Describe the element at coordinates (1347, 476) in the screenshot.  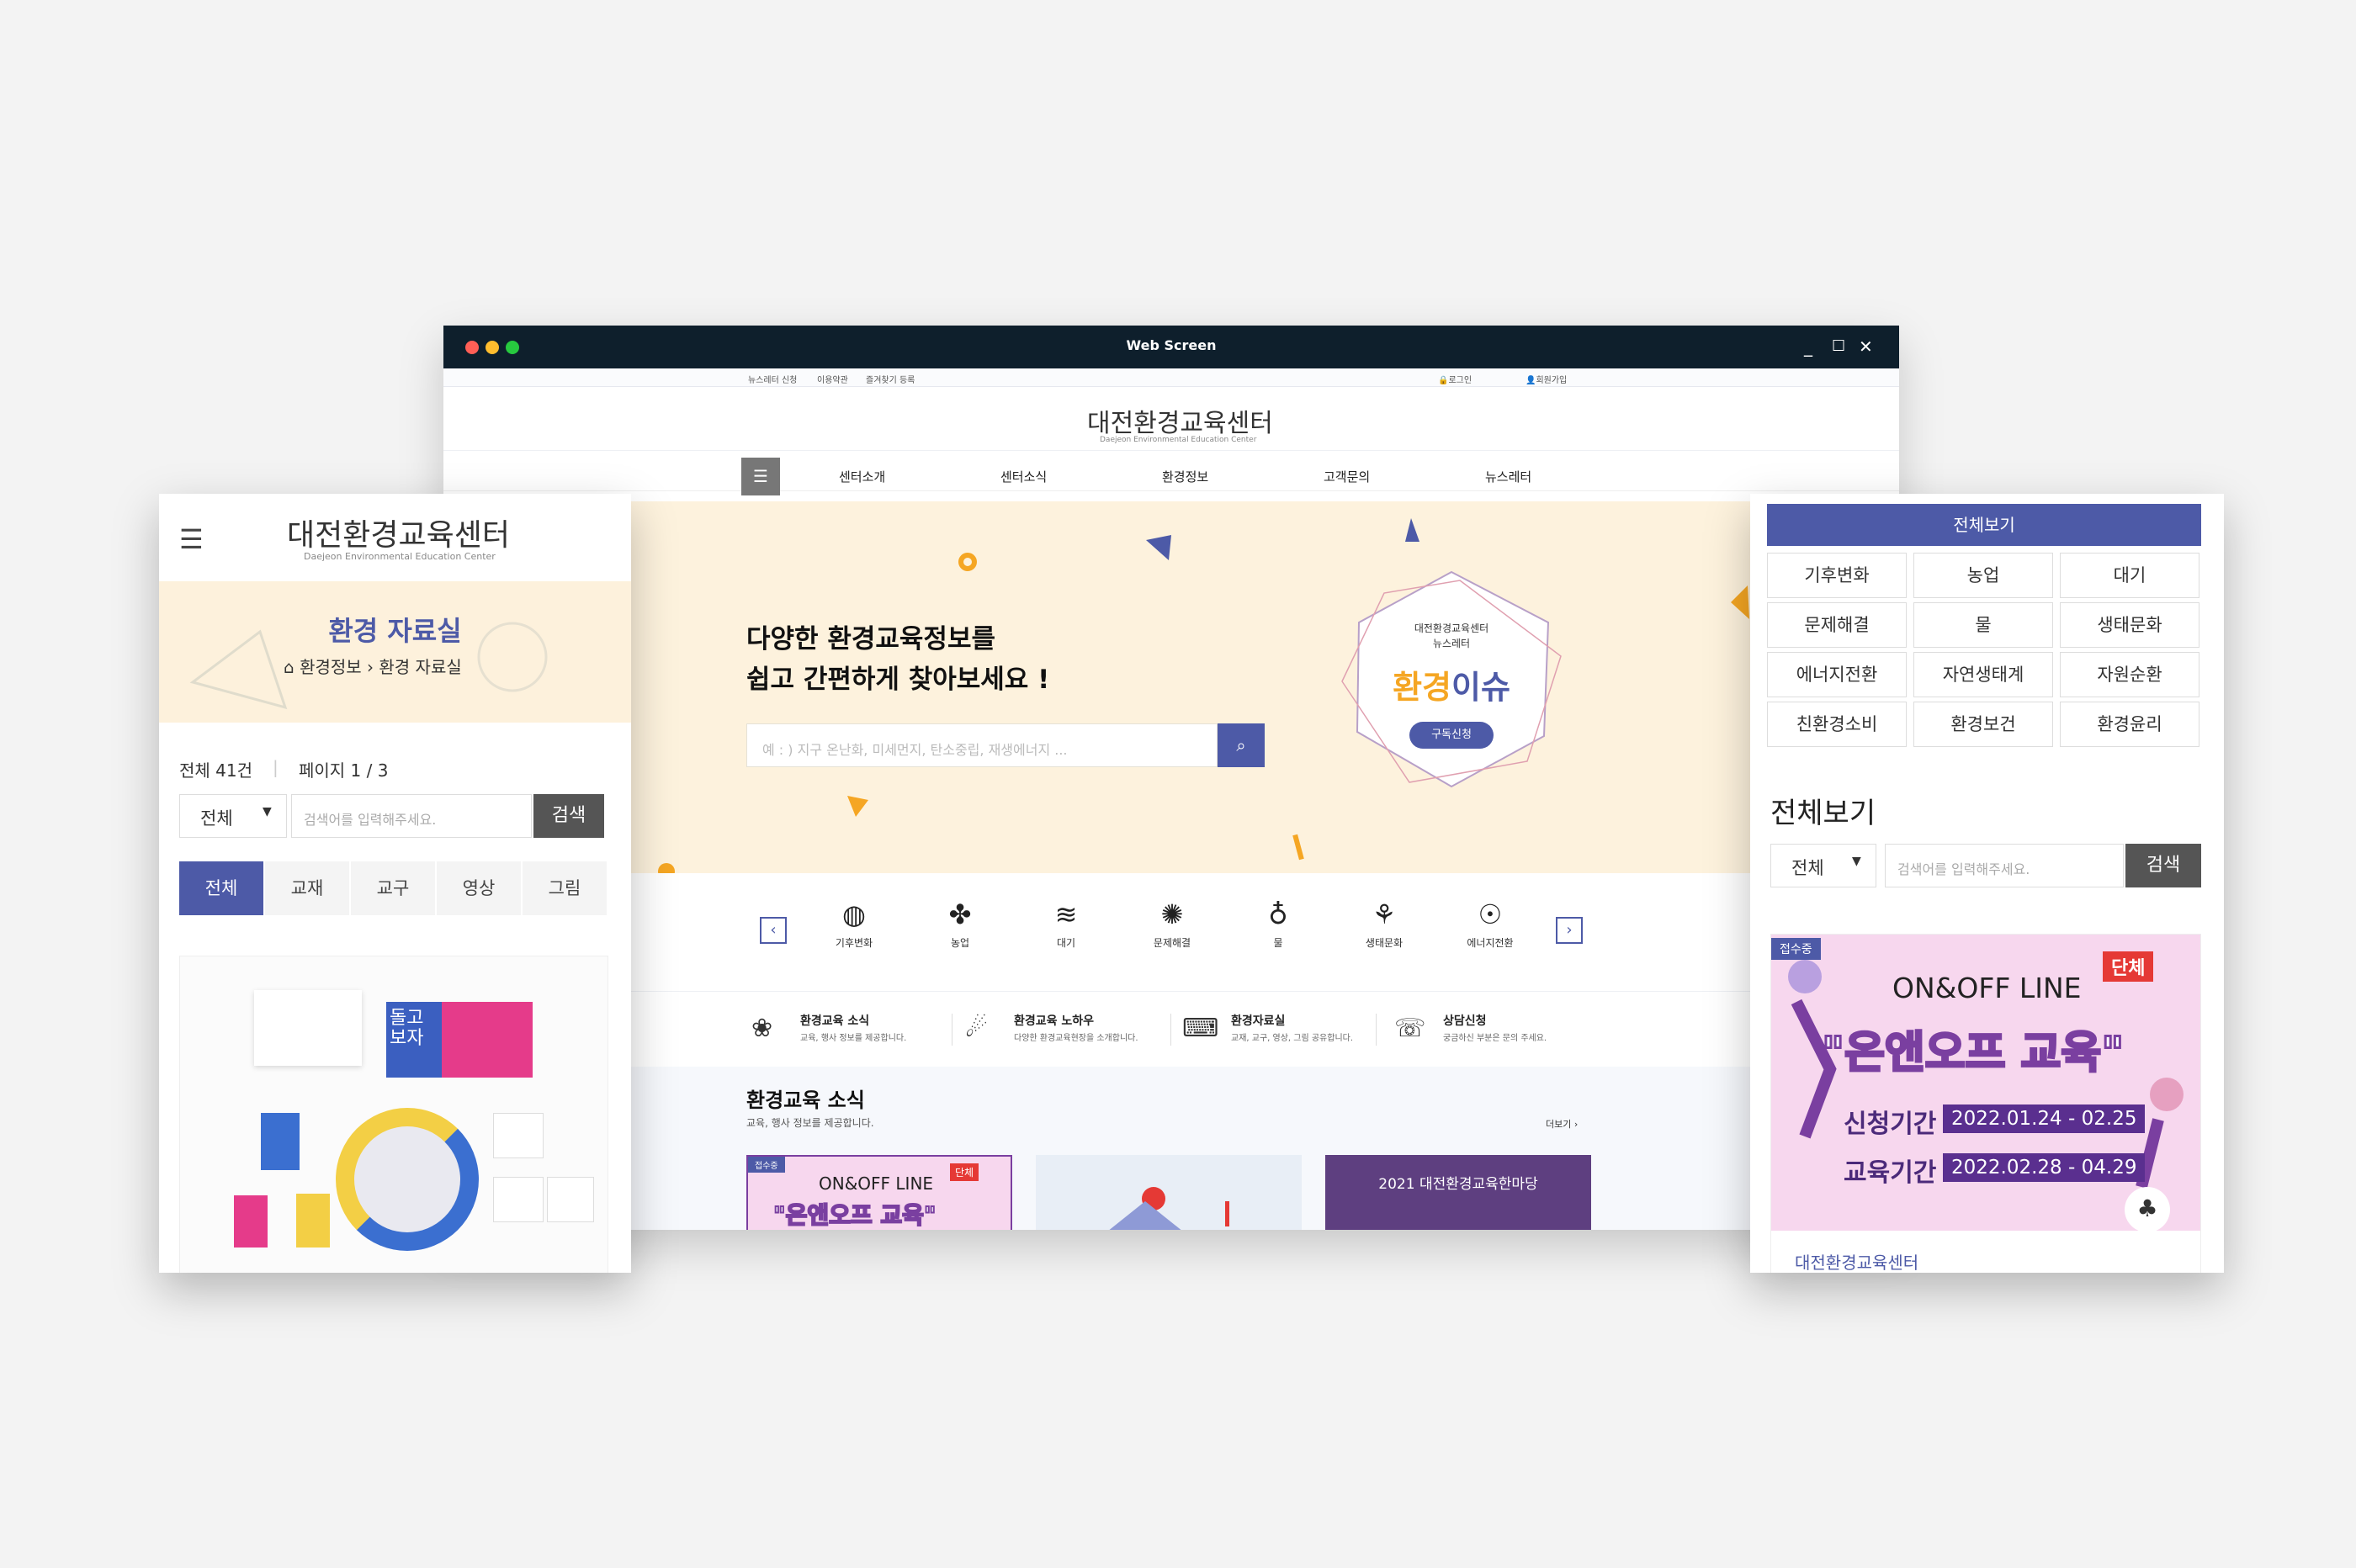
I see `nav-customer: 고객문의` at that location.